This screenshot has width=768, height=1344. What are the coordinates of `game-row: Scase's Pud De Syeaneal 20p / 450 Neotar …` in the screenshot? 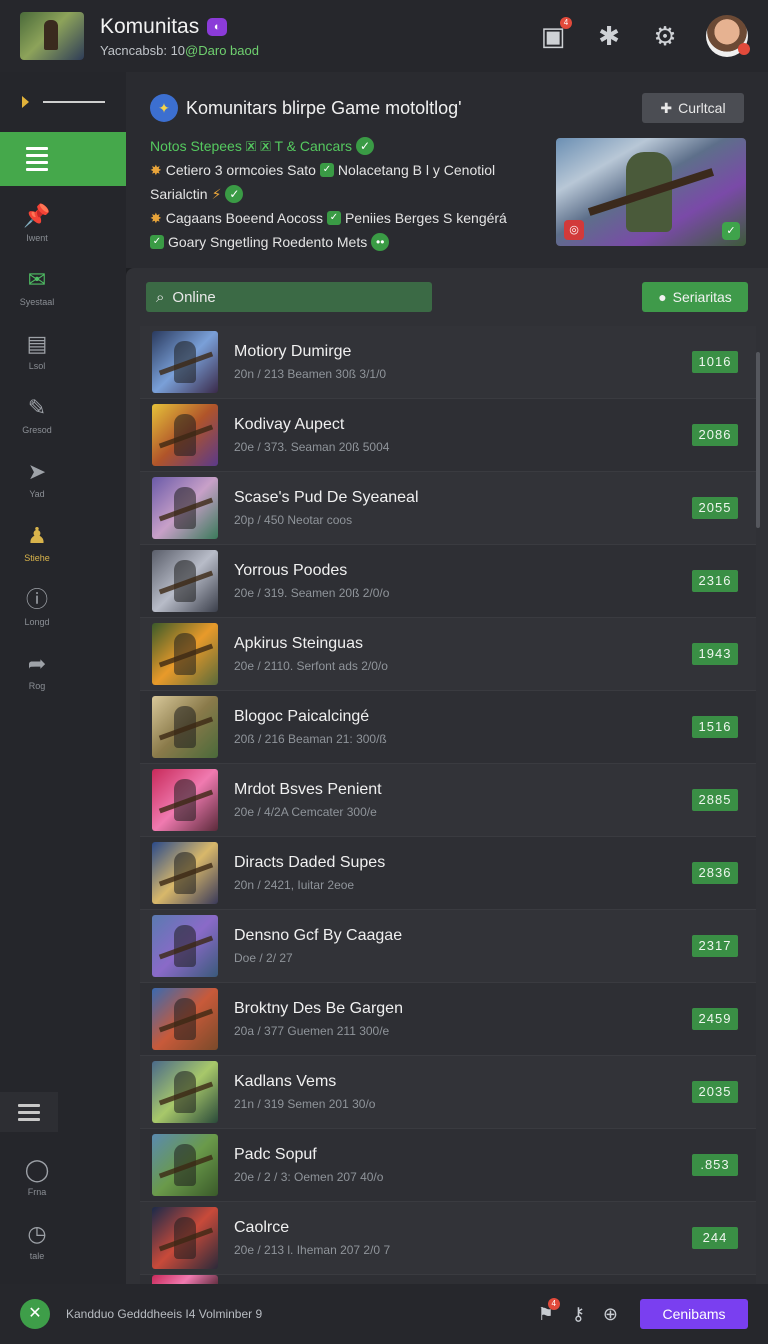 It's located at (448, 508).